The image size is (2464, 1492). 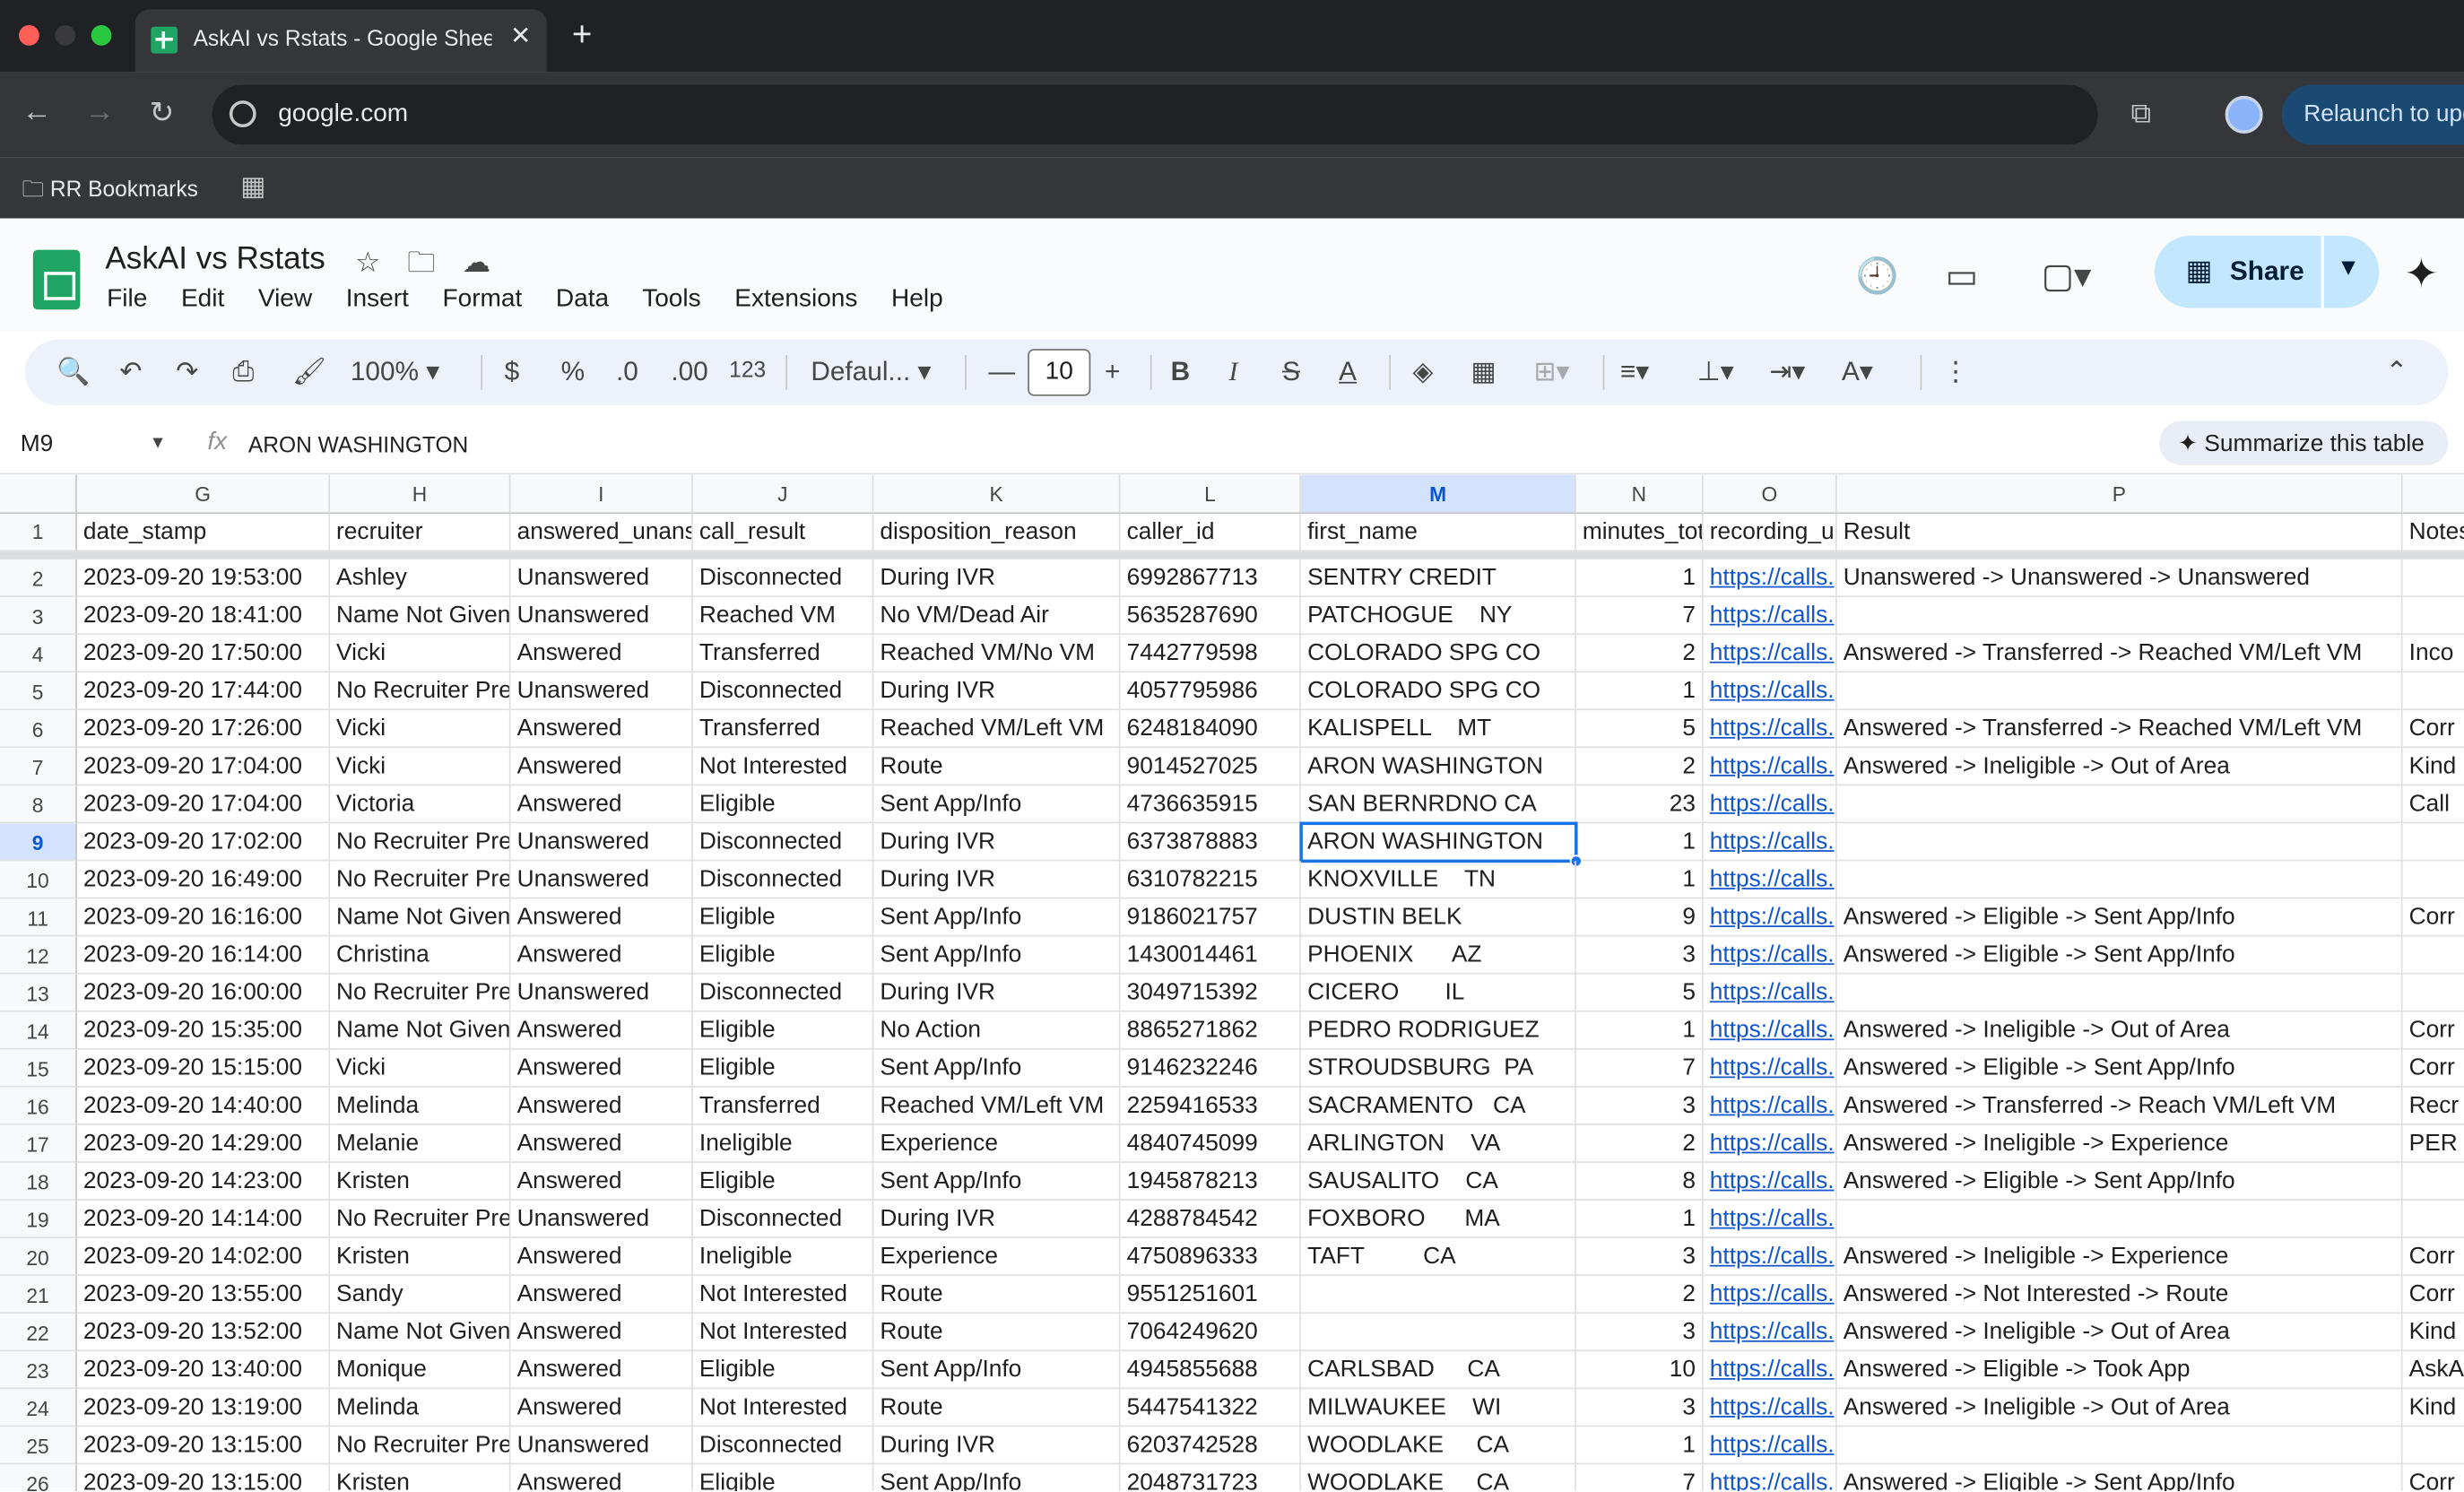 What do you see at coordinates (997, 1143) in the screenshot?
I see `table-cell: Experience` at bounding box center [997, 1143].